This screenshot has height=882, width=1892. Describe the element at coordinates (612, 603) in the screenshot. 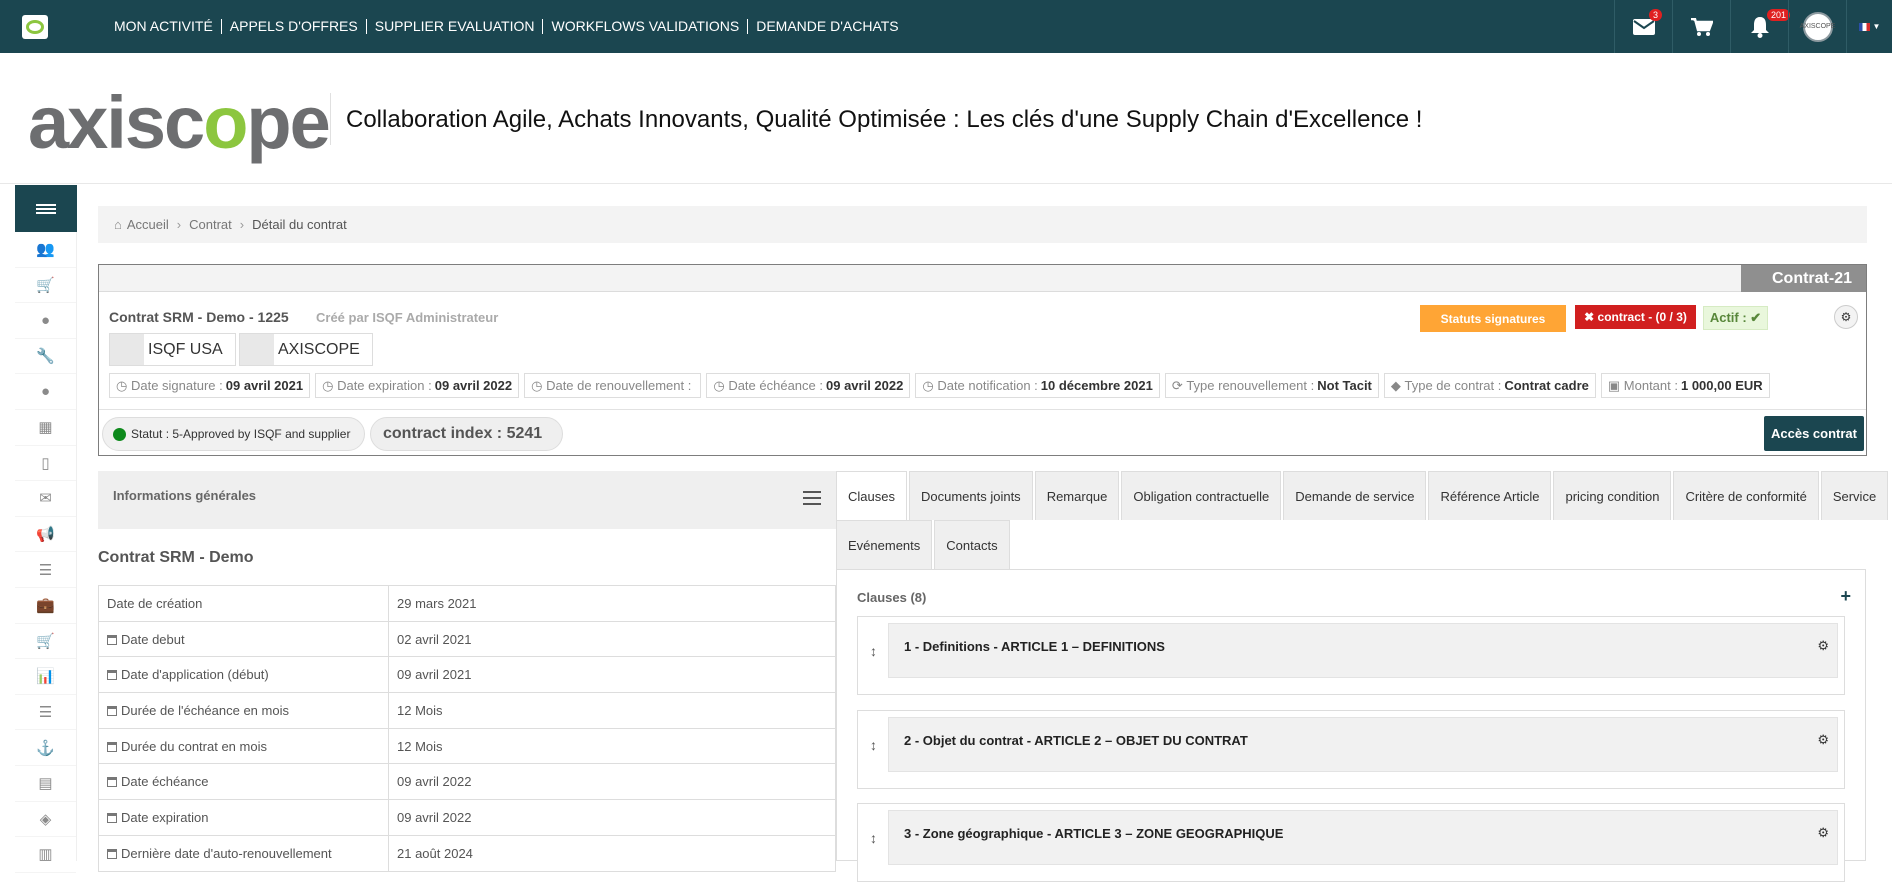

I see `row-value: 29 mars 2021` at that location.